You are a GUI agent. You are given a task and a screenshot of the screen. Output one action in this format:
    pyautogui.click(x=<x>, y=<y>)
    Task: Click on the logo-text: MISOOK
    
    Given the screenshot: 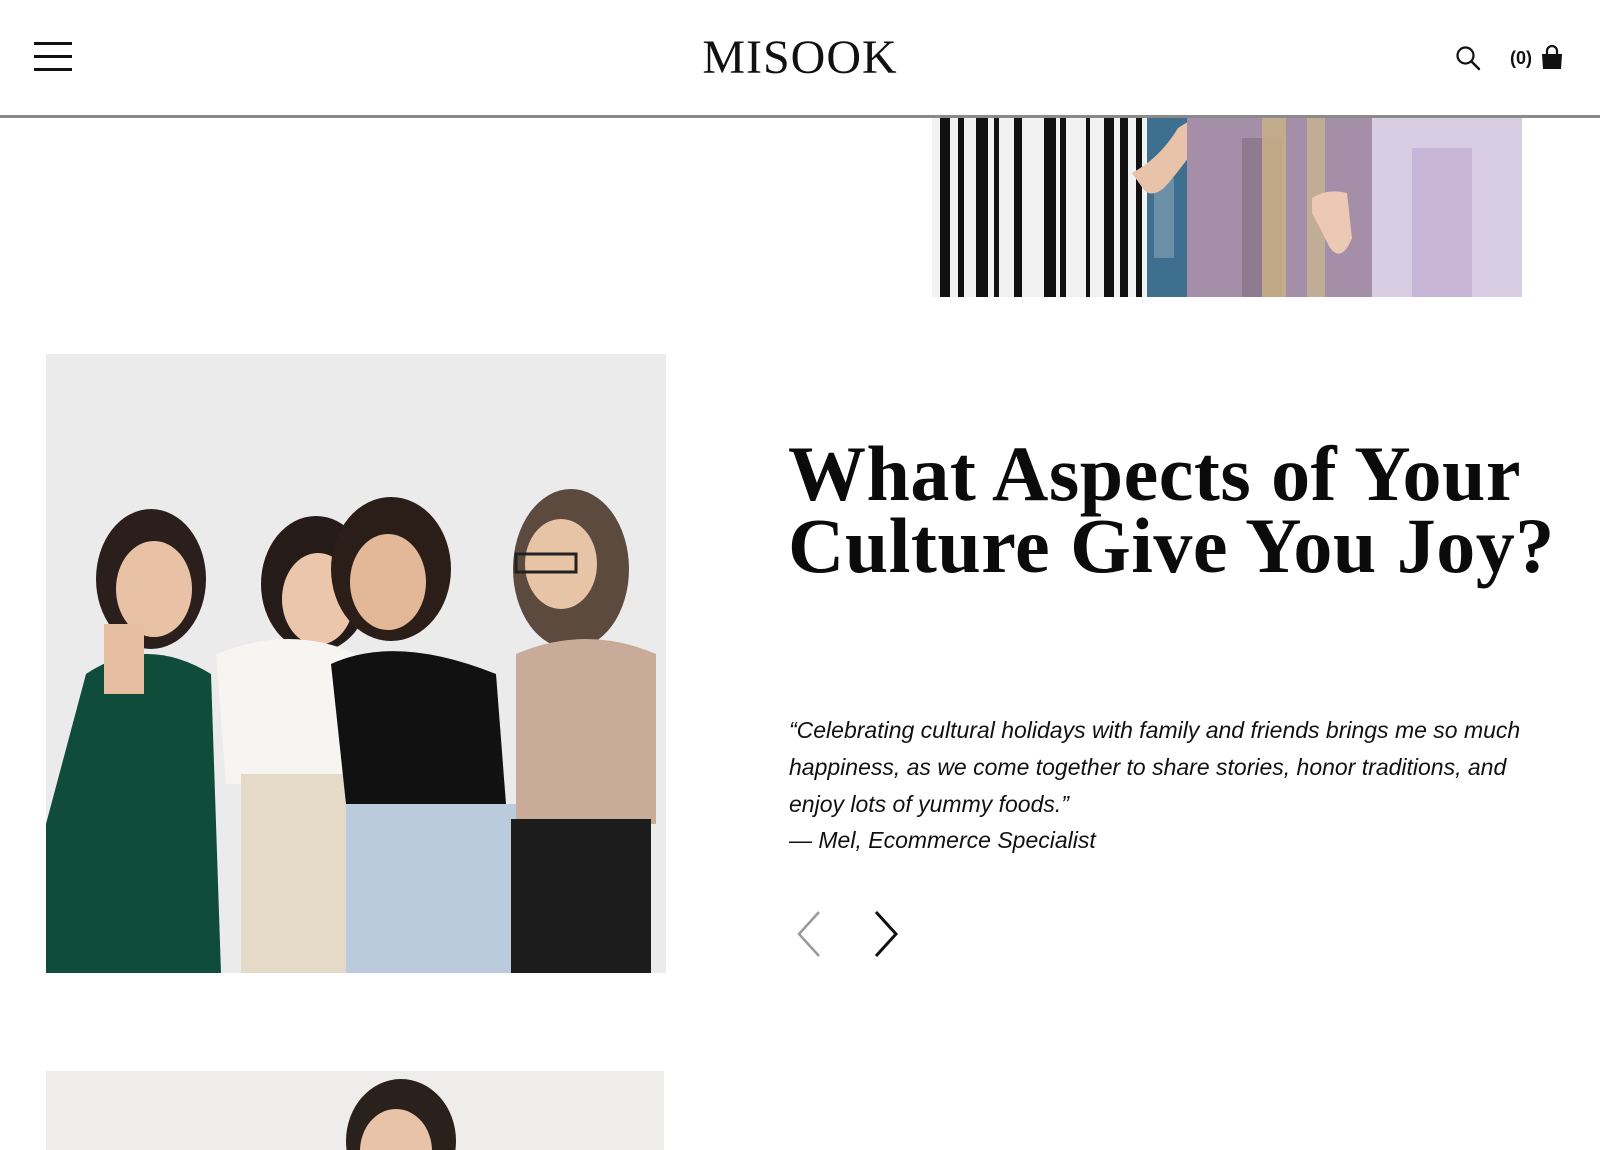 What is the action you would take?
    pyautogui.click(x=800, y=57)
    